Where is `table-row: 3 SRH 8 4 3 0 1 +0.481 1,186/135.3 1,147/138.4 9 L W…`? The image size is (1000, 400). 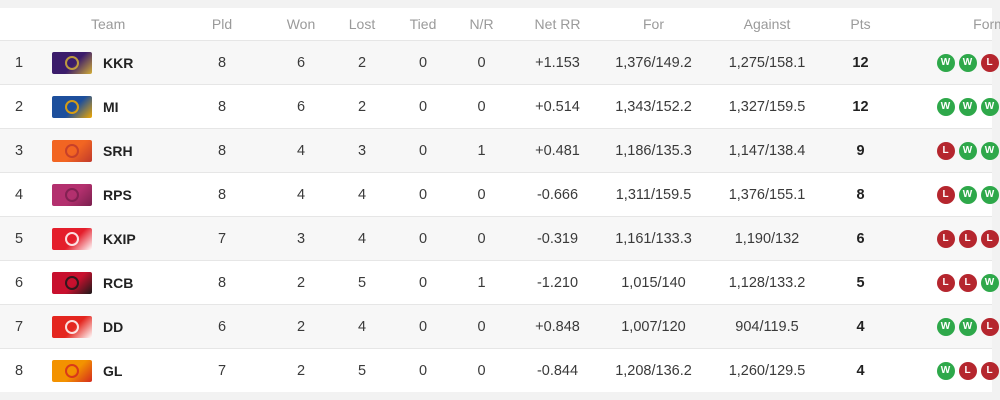 table-row: 3 SRH 8 4 3 0 1 +0.481 1,186/135.3 1,147/138.4 9 L W… is located at coordinates (499, 150).